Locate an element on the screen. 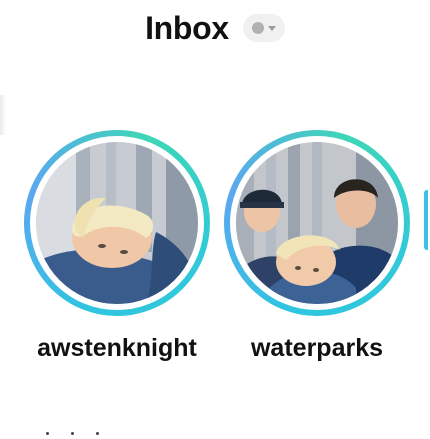 The width and height of the screenshot is (430, 439). story-username: awstenknight is located at coordinates (117, 348).